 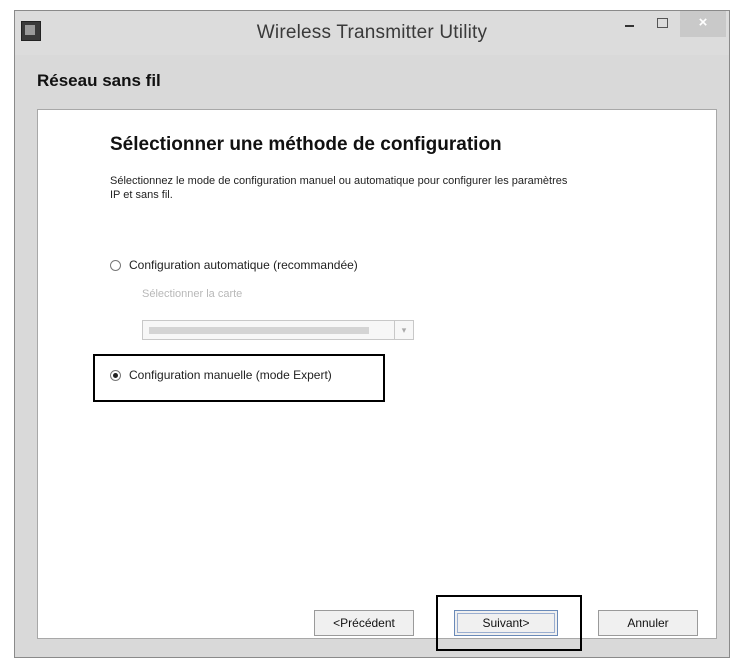 I want to click on close-button: ×, so click(x=703, y=24).